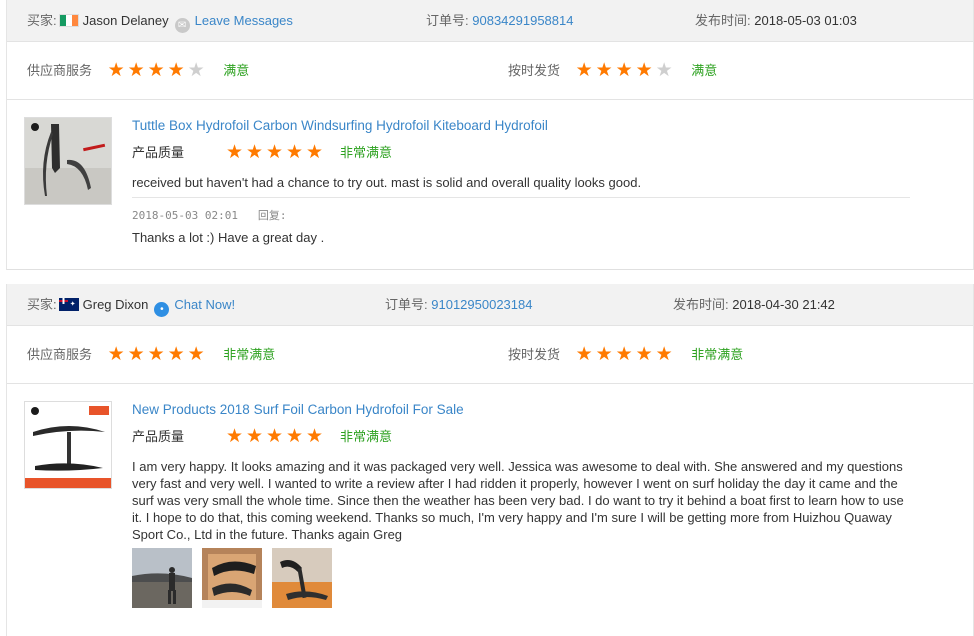 This screenshot has height=636, width=974. I want to click on post-date-info: 发布时间: 2018-04-30 21:42, so click(754, 305).